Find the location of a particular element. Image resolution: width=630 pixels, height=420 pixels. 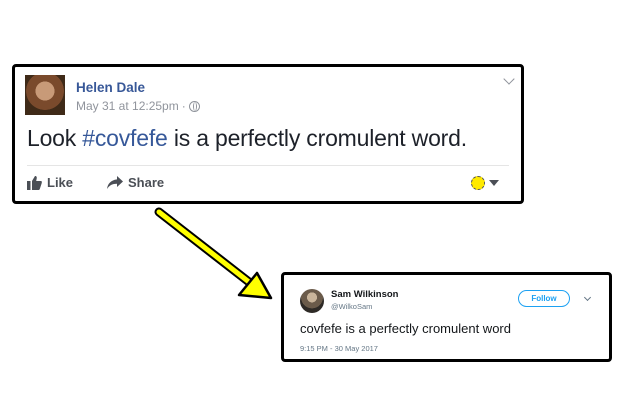

chevron-down-icon is located at coordinates (587, 297).